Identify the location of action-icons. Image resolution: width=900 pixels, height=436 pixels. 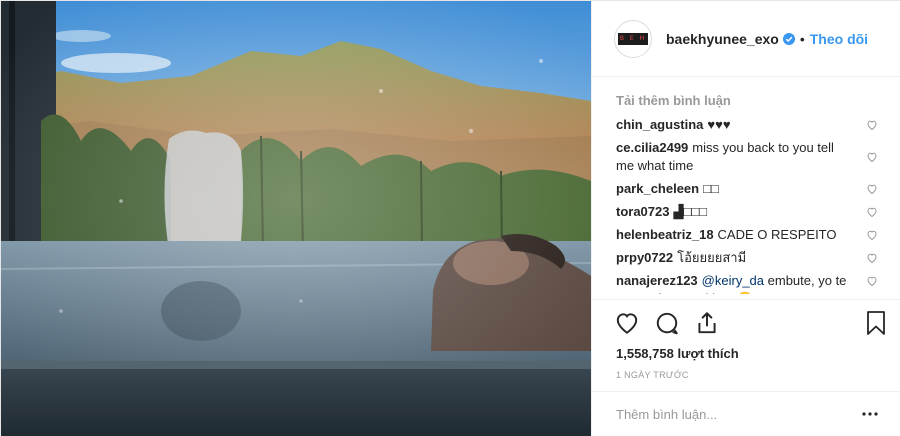
(667, 323).